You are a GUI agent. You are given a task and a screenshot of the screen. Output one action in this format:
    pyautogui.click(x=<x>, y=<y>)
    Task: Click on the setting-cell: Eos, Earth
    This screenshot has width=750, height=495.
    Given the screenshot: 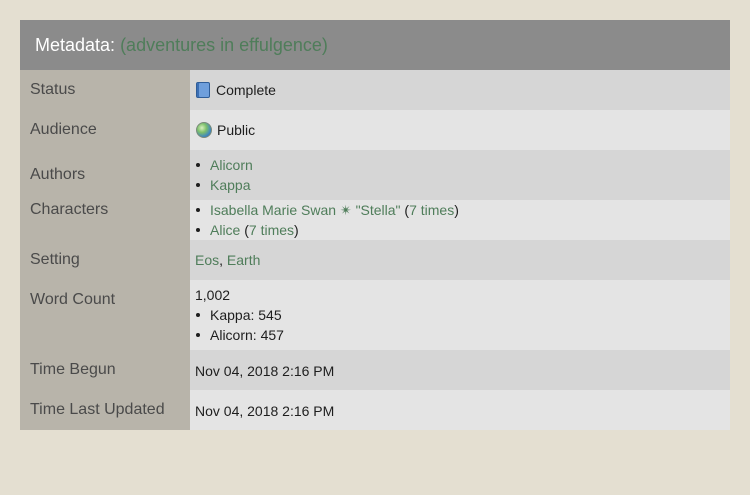 What is the action you would take?
    pyautogui.click(x=460, y=260)
    